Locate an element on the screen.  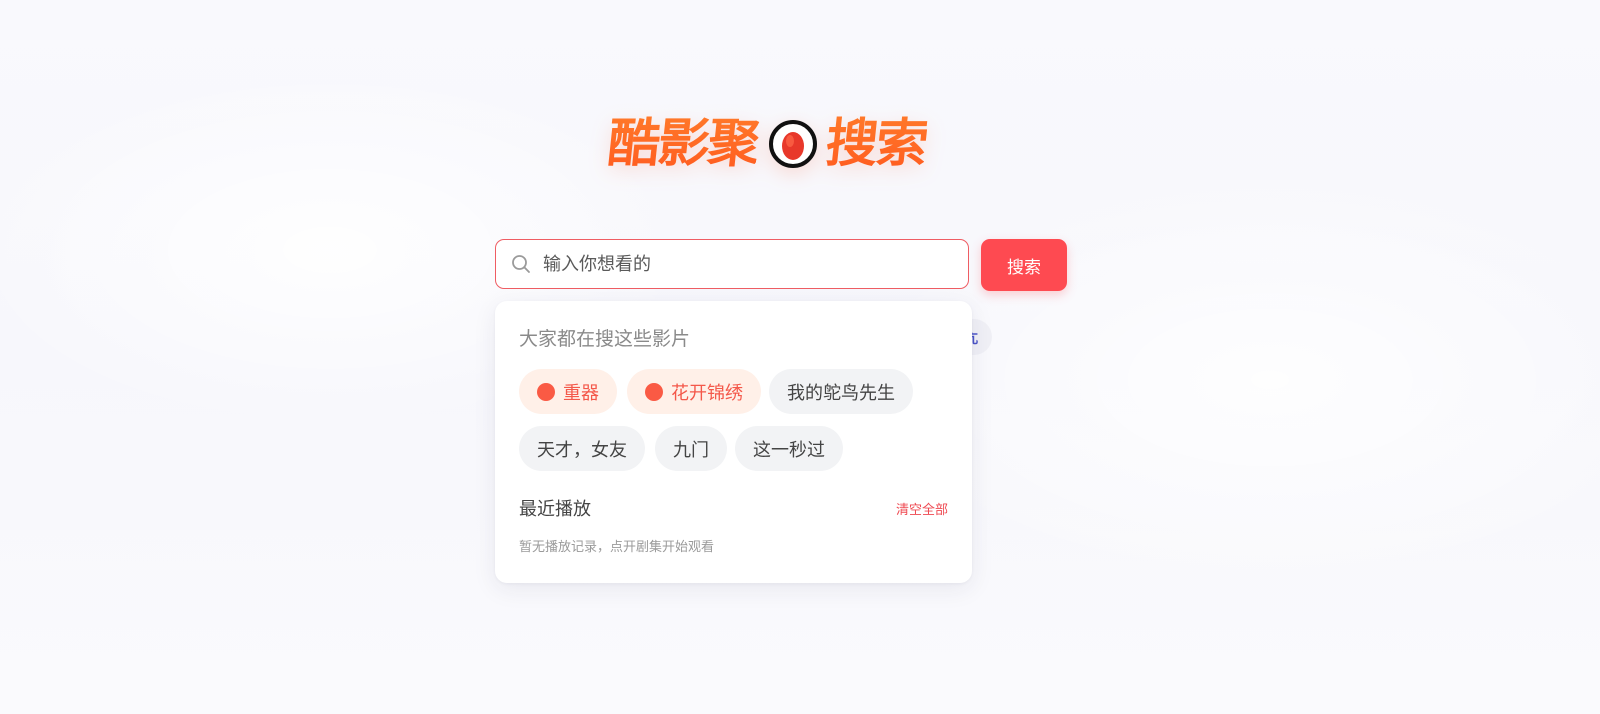
search-box is located at coordinates (732, 264).